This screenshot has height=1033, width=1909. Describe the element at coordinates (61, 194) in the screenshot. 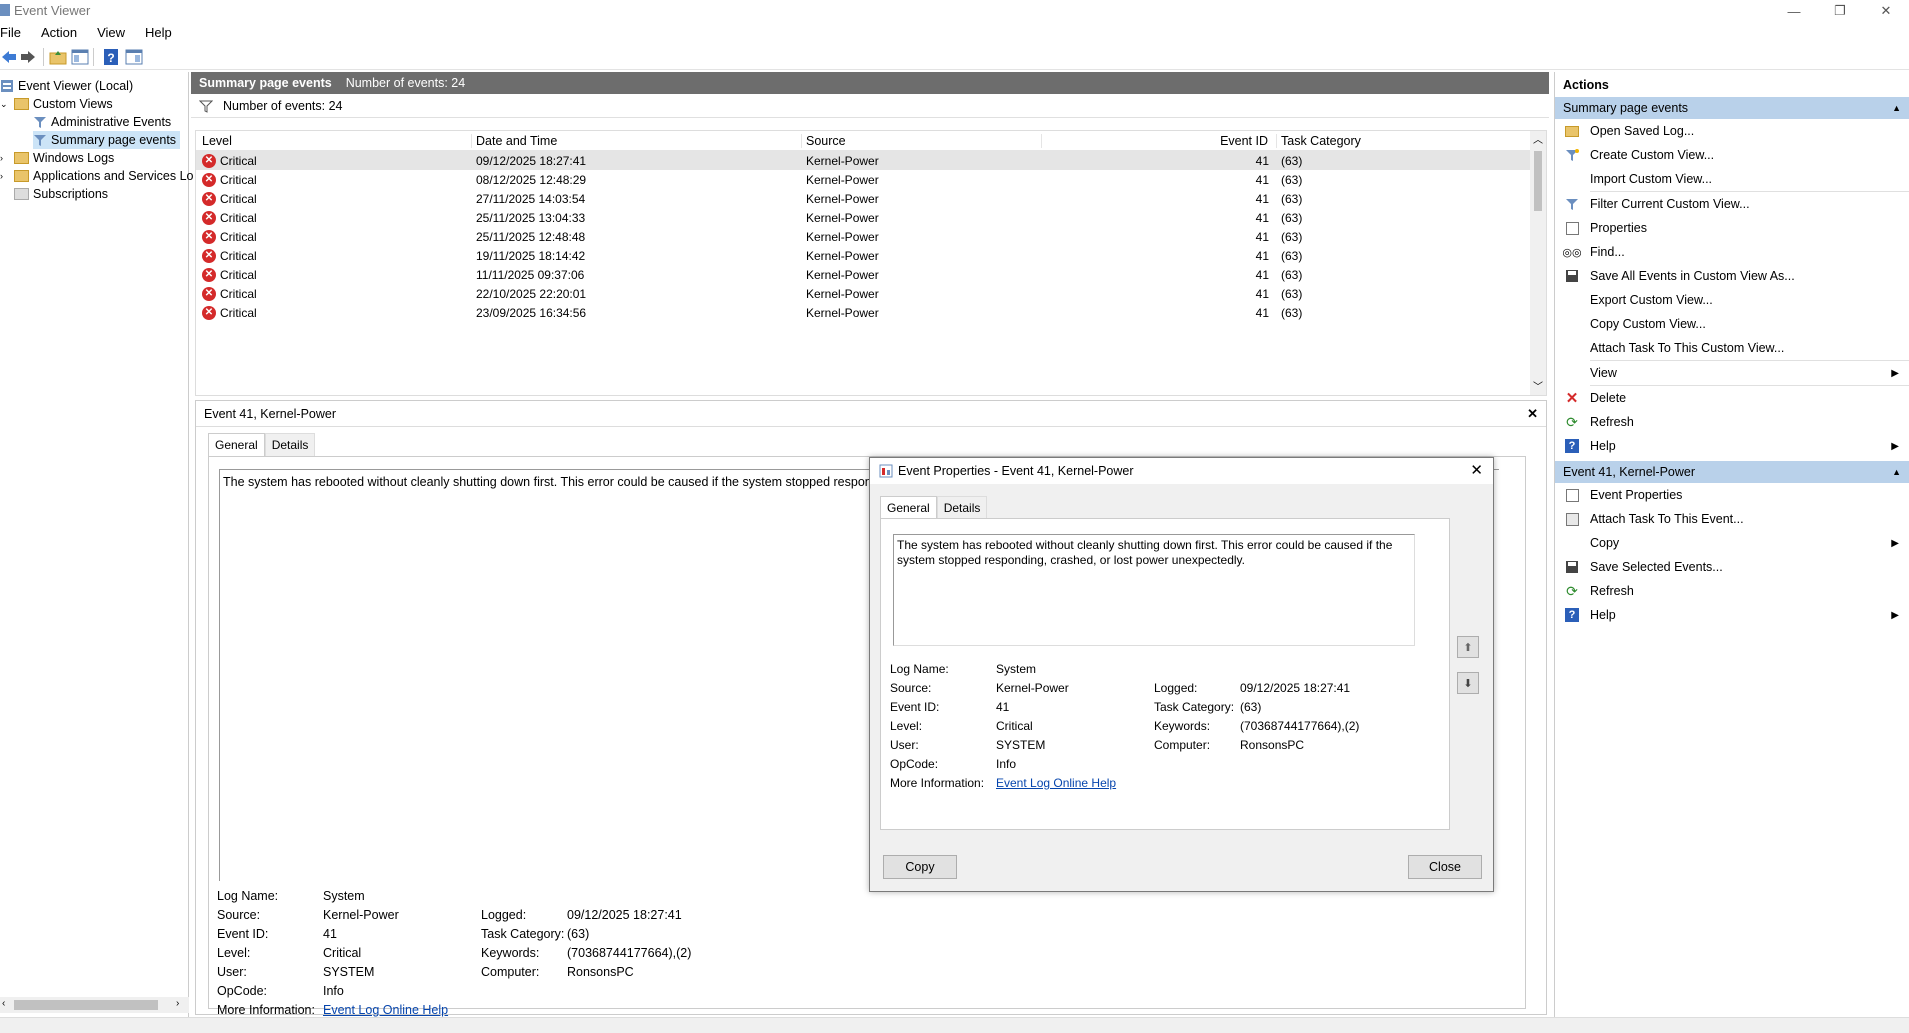

I see `tree-node-subscriptions: Subscriptions` at that location.